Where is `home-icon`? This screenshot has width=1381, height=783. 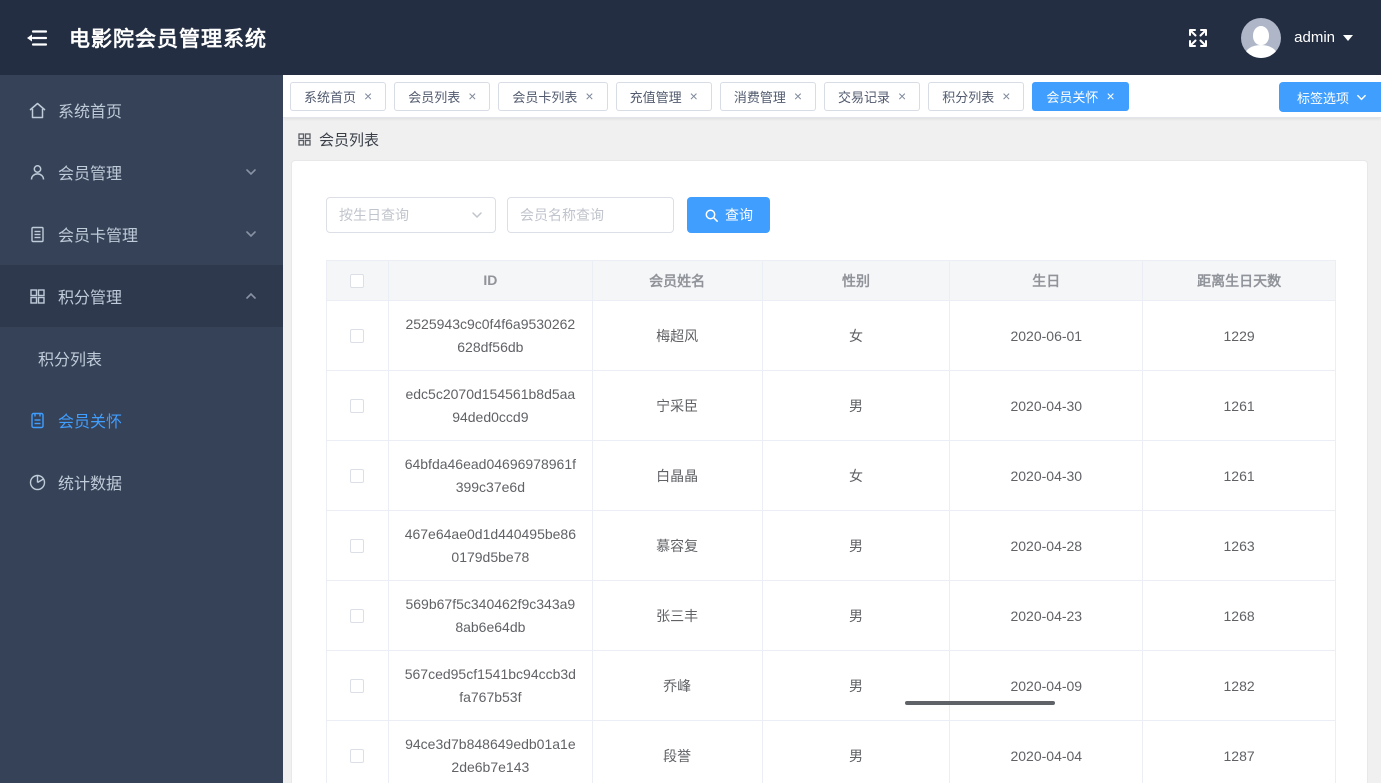
home-icon is located at coordinates (37, 110).